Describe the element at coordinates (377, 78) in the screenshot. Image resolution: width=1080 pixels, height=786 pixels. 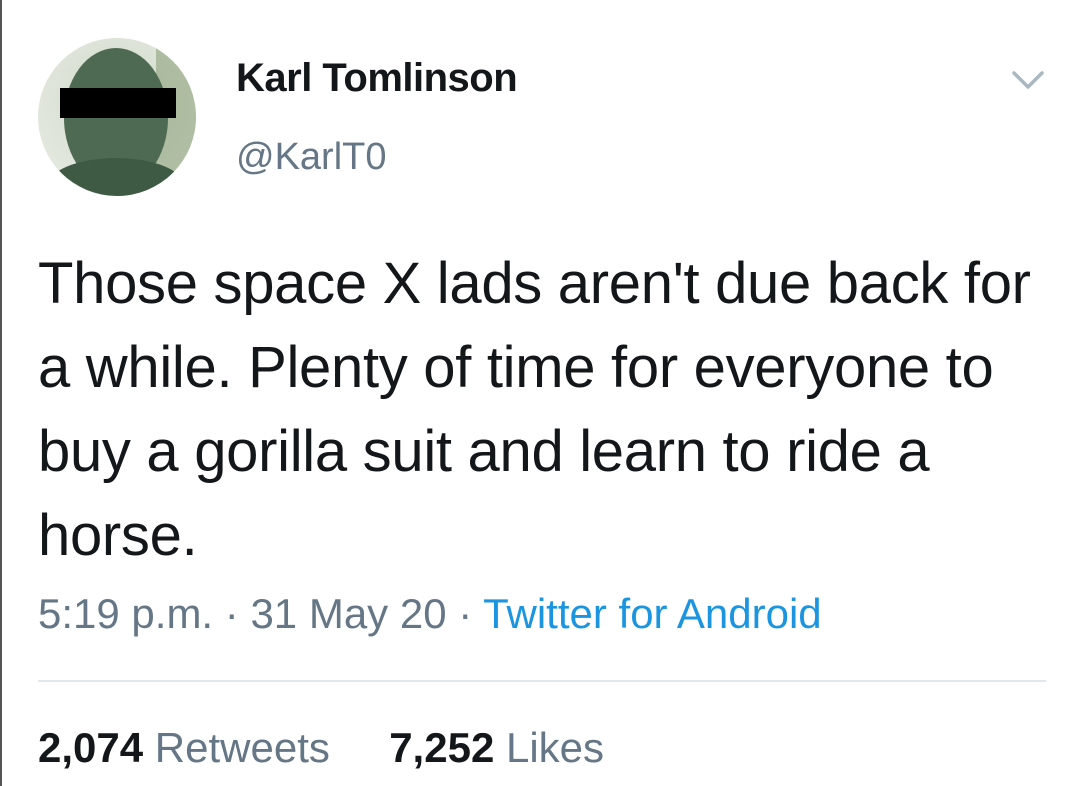
I see `display-name: Karl Tomlinson` at that location.